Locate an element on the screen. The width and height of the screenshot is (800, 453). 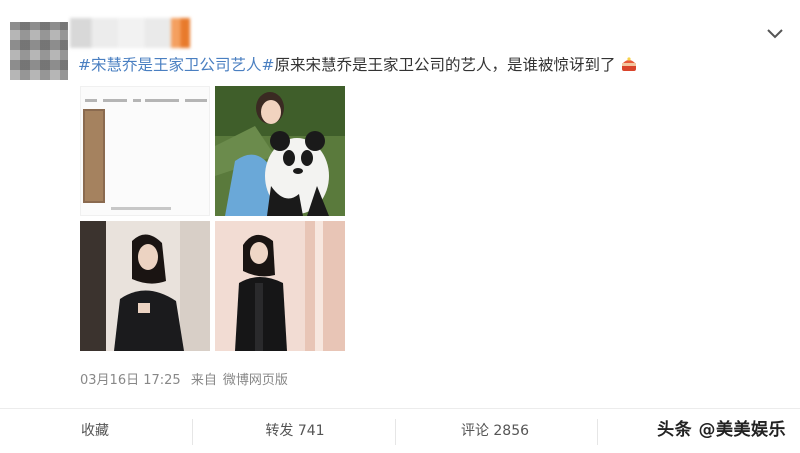
comment-button: 评论 2856 is located at coordinates (495, 431).